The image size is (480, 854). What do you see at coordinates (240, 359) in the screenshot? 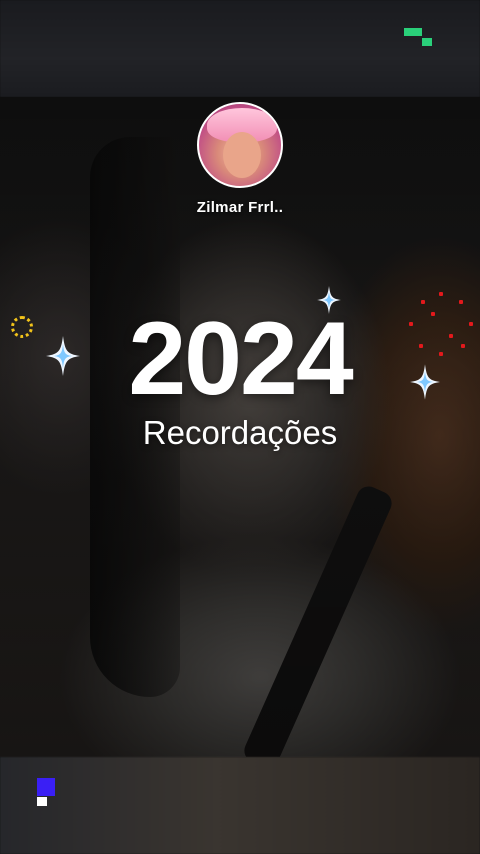
I see `recap-year: 2024` at bounding box center [240, 359].